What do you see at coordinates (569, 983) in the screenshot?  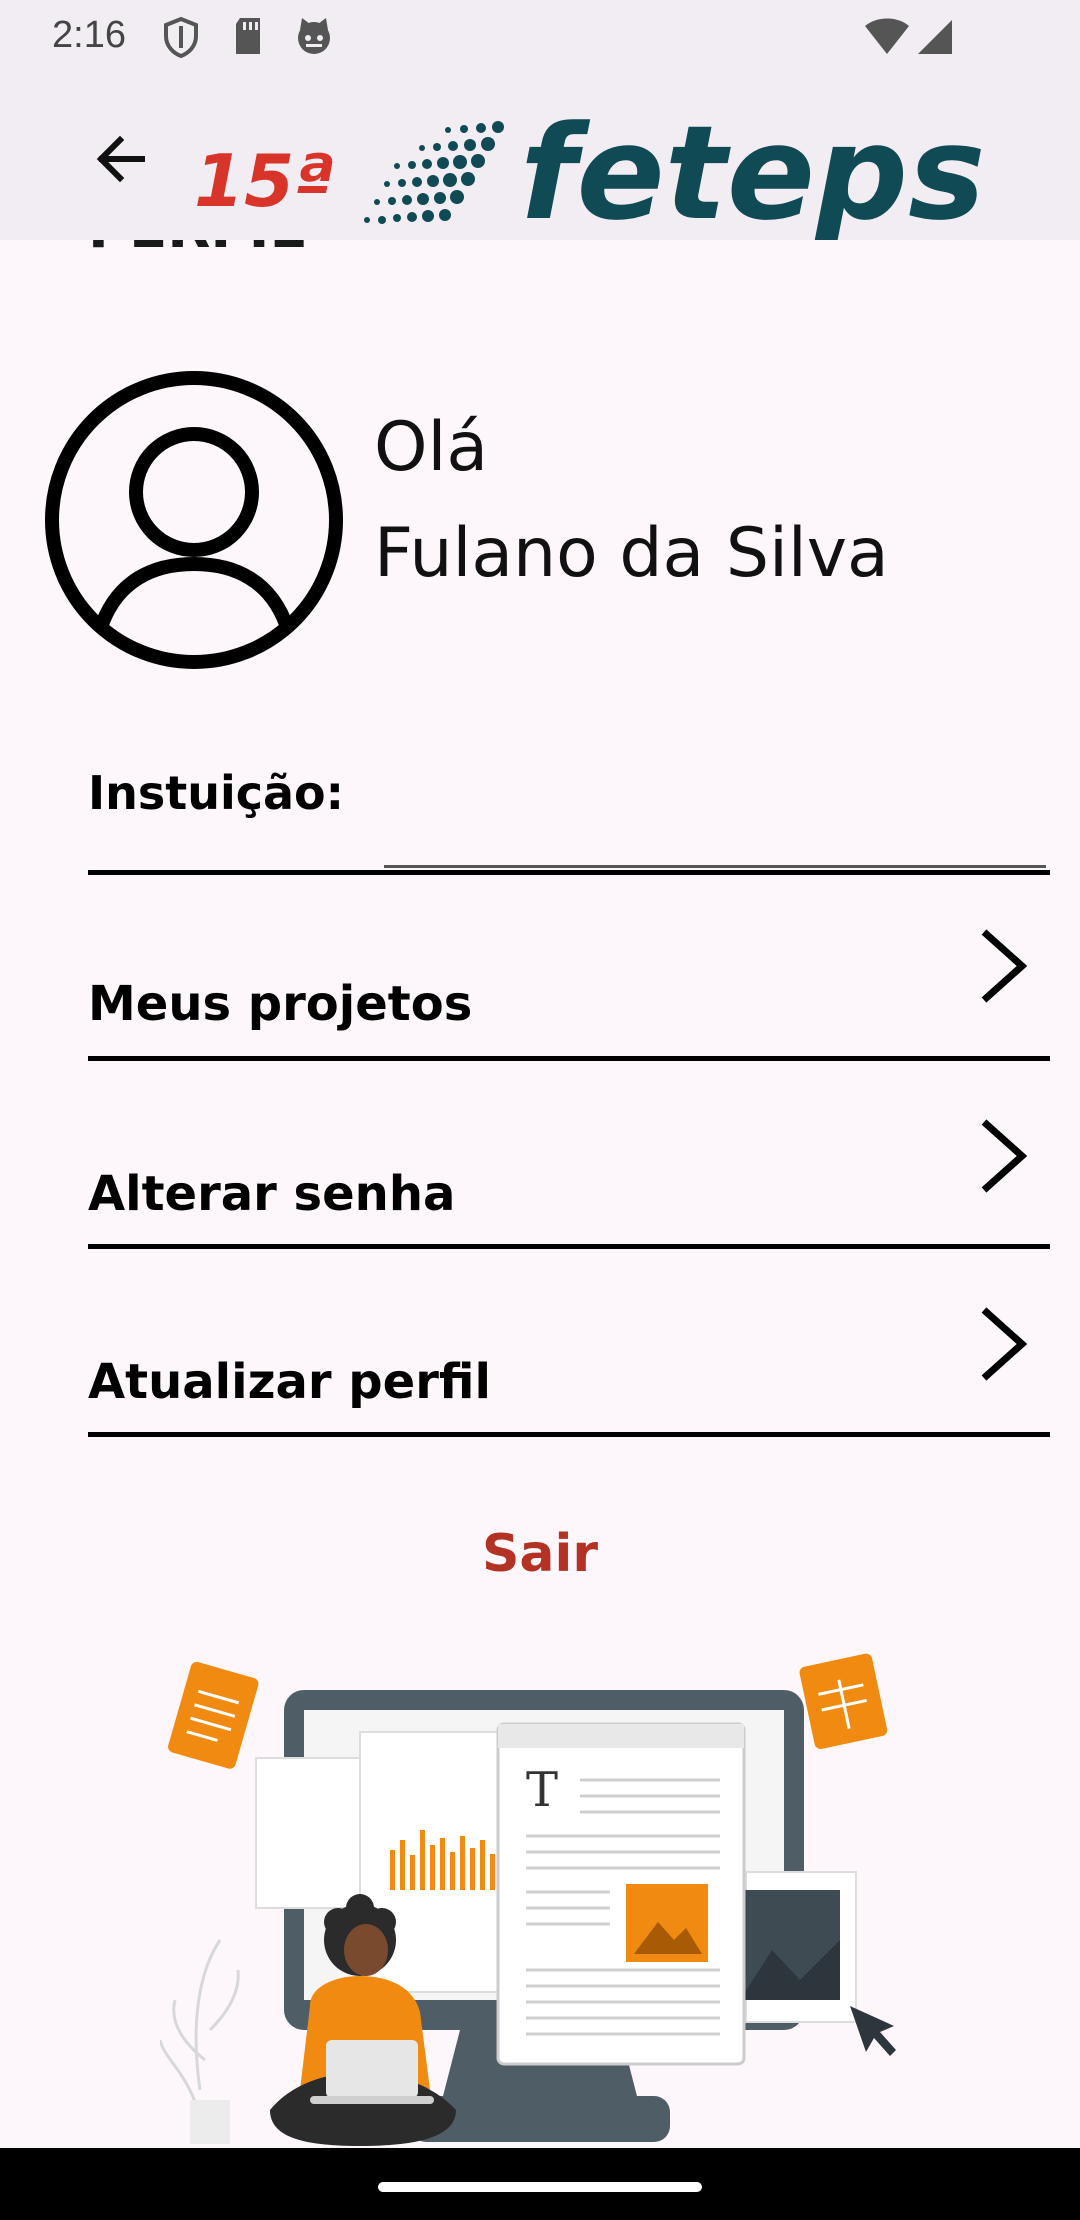 I see `menu-item-meus-projetos: Meus projetos` at bounding box center [569, 983].